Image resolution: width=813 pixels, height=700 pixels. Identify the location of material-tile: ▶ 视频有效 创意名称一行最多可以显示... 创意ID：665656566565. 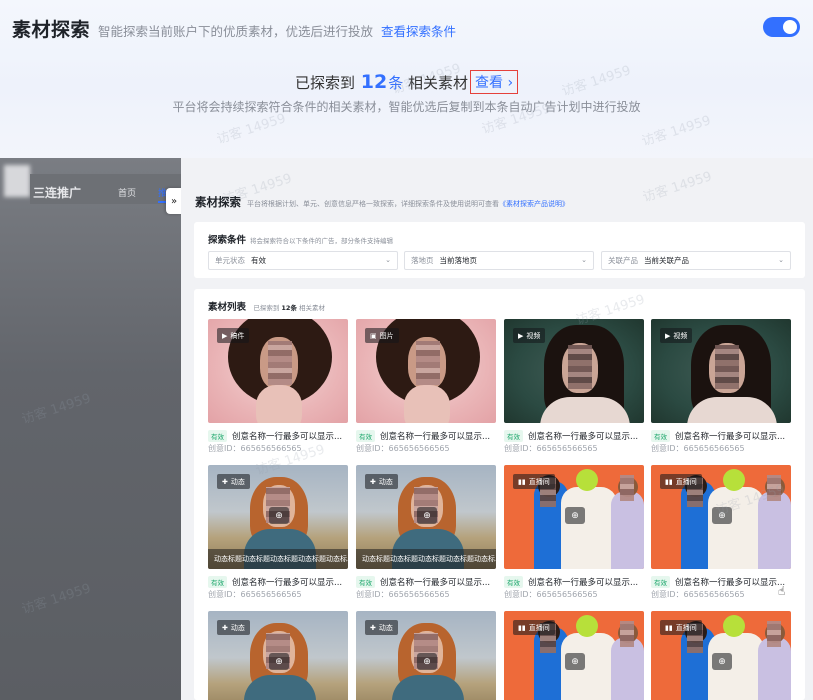
(574, 386).